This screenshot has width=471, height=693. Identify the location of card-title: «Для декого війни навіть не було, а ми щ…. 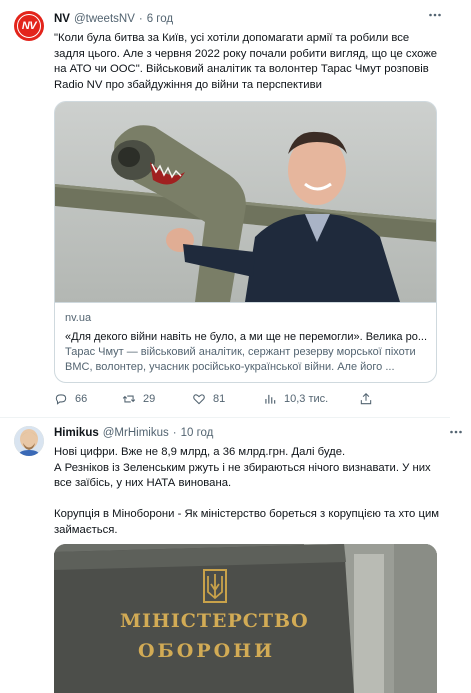
(246, 337).